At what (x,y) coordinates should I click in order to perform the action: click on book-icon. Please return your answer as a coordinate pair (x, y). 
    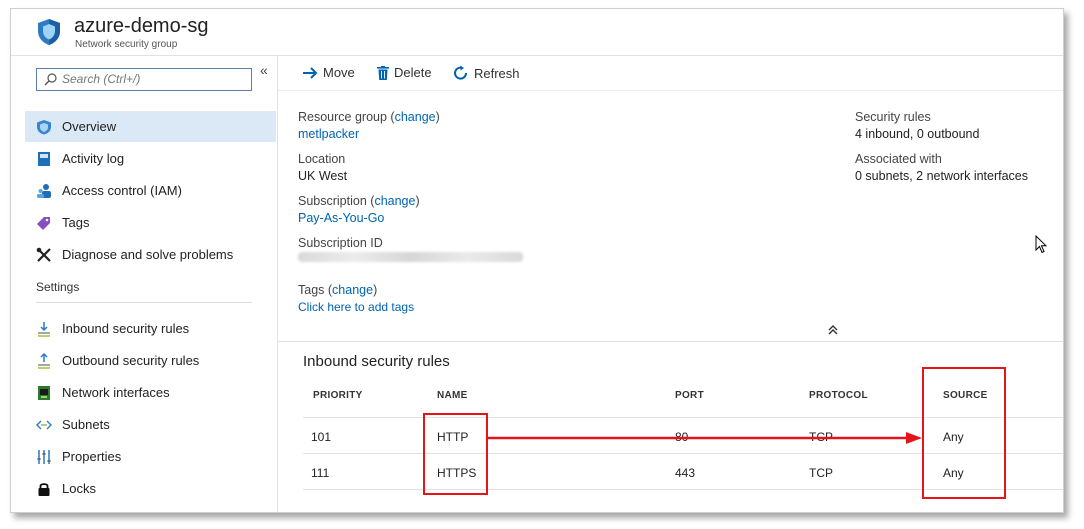
    Looking at the image, I should click on (44, 159).